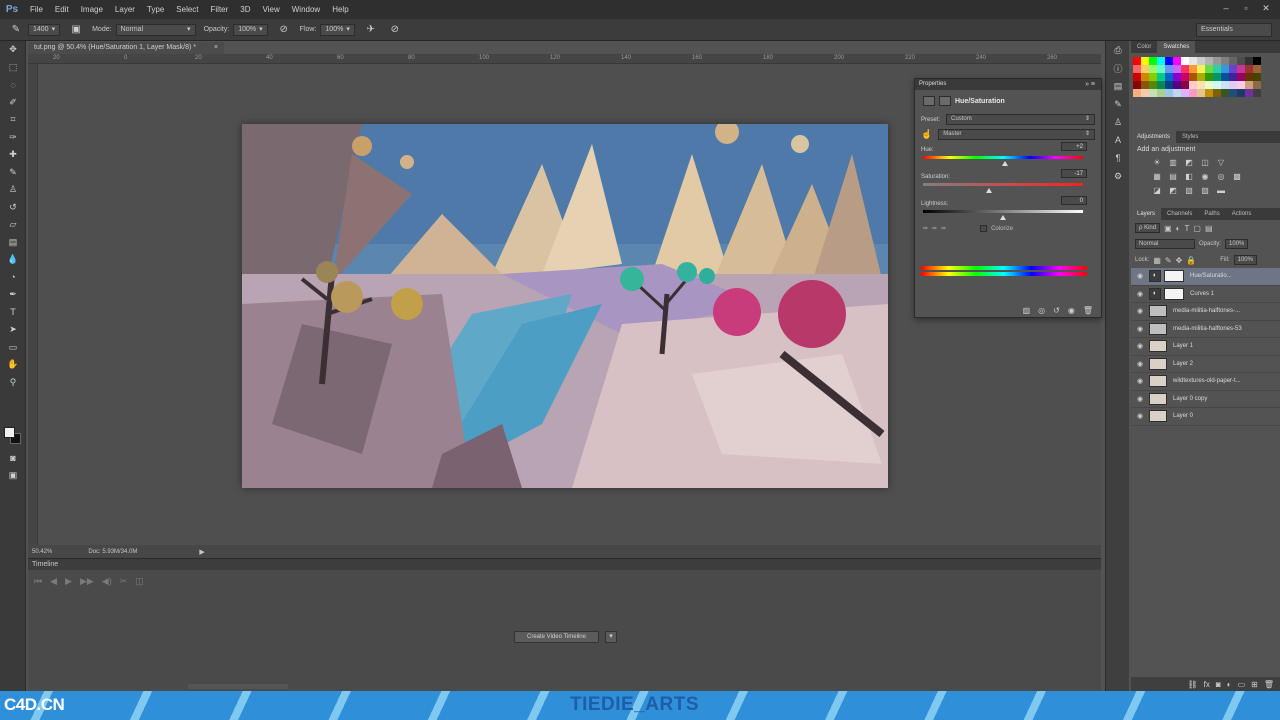  Describe the element at coordinates (1118, 68) in the screenshot. I see `info-panel-icon: ⓘ` at that location.